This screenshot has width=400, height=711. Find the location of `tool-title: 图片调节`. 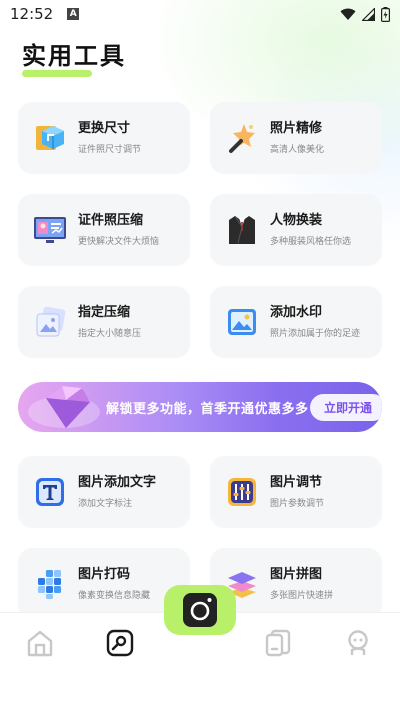

tool-title: 图片调节 is located at coordinates (296, 482).